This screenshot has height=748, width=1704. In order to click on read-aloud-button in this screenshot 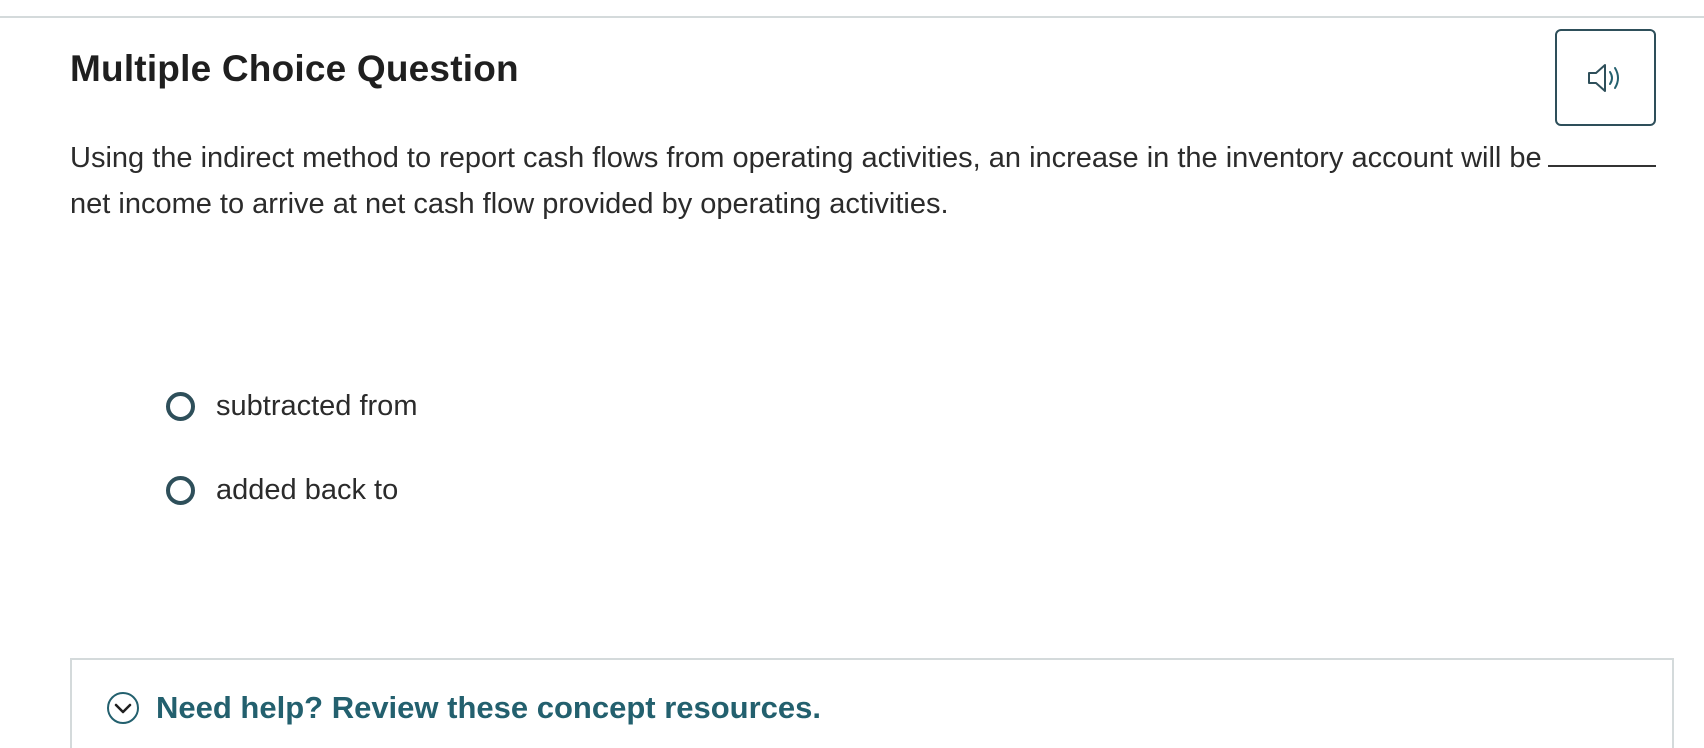, I will do `click(1605, 77)`.